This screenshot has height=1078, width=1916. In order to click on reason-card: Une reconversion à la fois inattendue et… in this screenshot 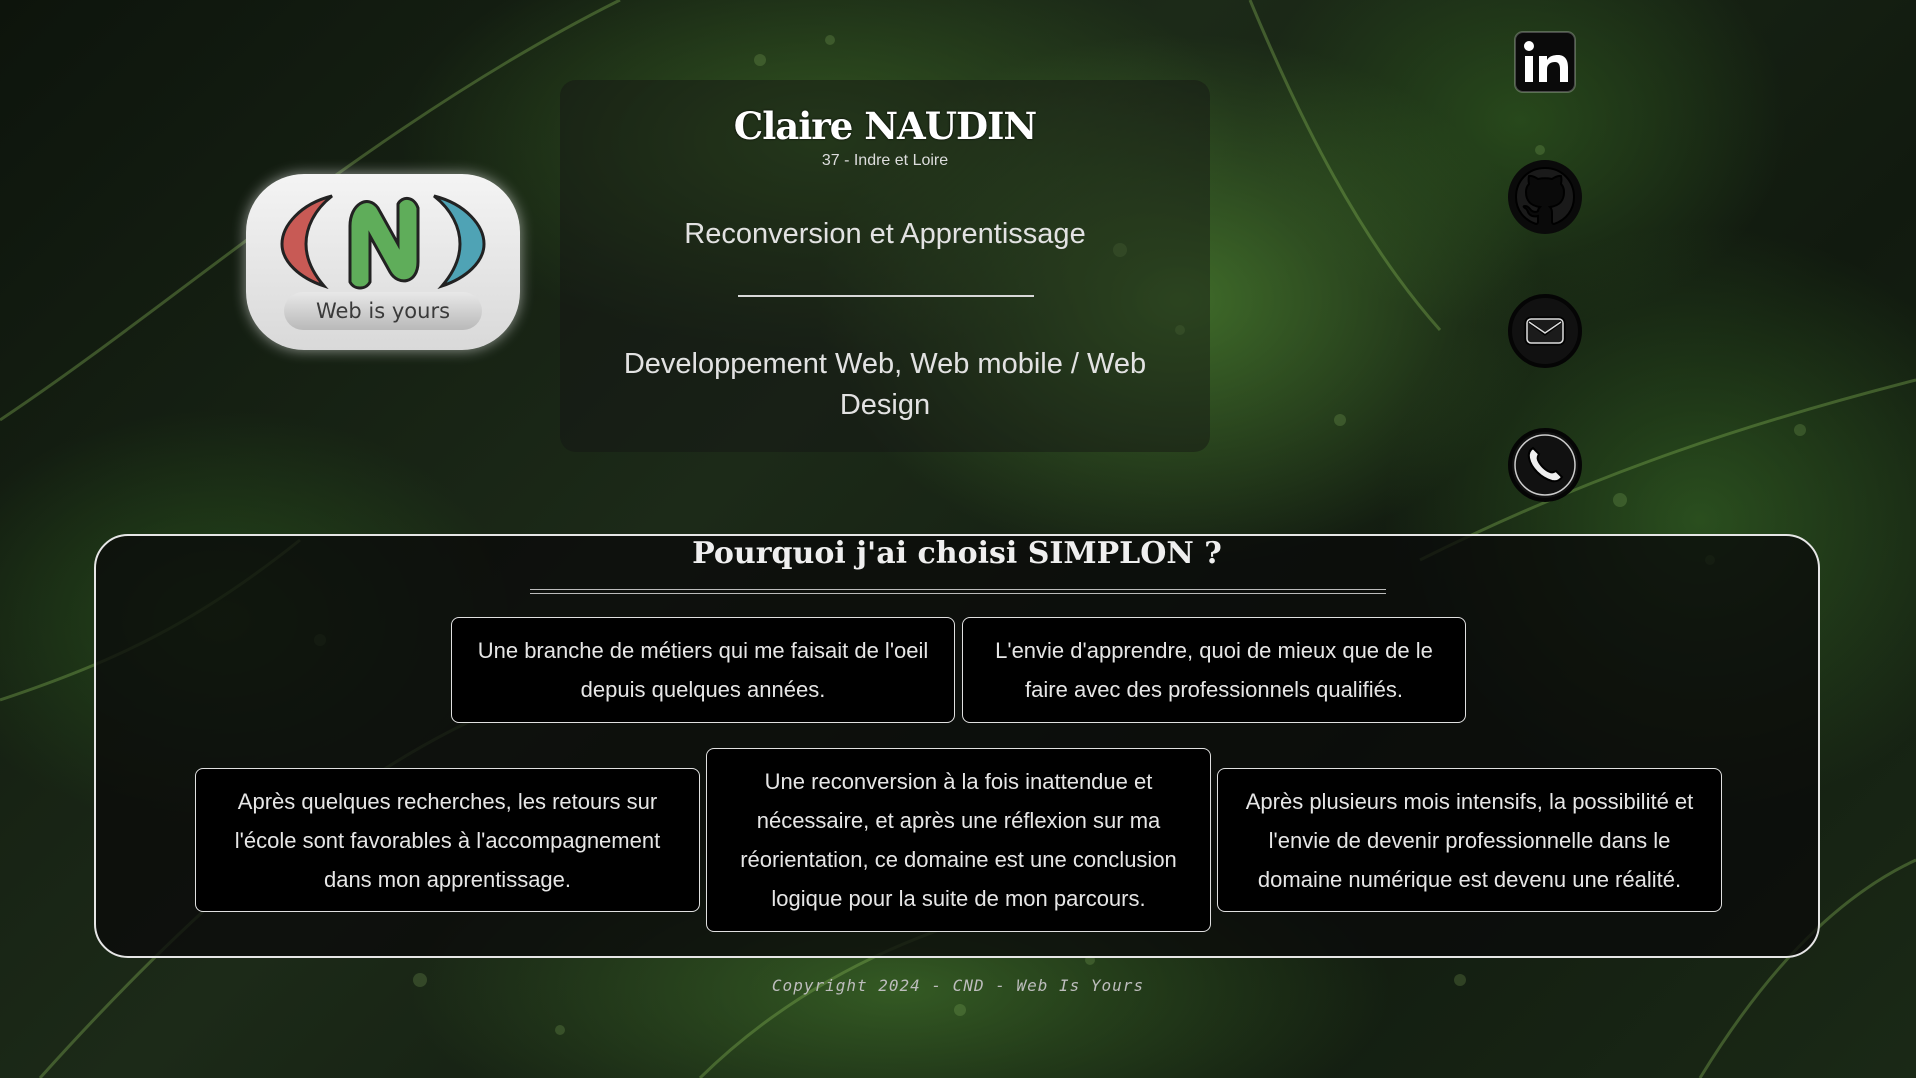, I will do `click(958, 840)`.